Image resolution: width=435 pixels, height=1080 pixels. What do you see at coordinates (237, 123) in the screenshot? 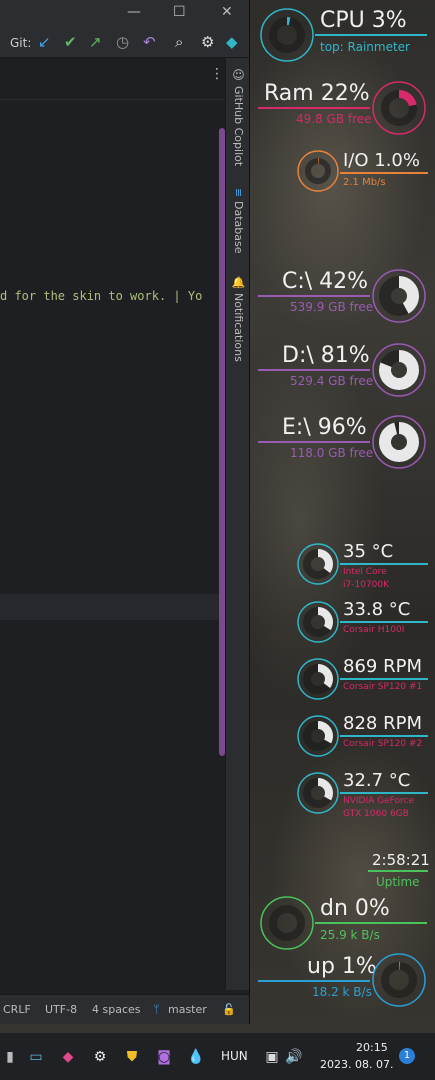
I see `github-copilot-tab: ☺ GitHub Copilot` at bounding box center [237, 123].